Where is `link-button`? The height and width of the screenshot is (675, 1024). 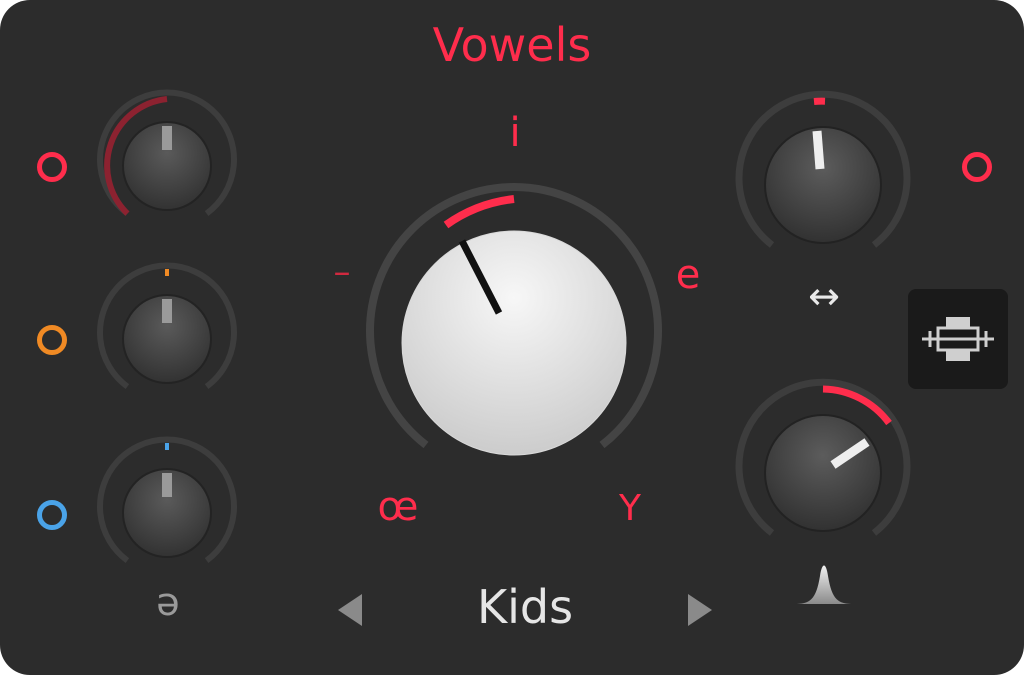 link-button is located at coordinates (958, 339).